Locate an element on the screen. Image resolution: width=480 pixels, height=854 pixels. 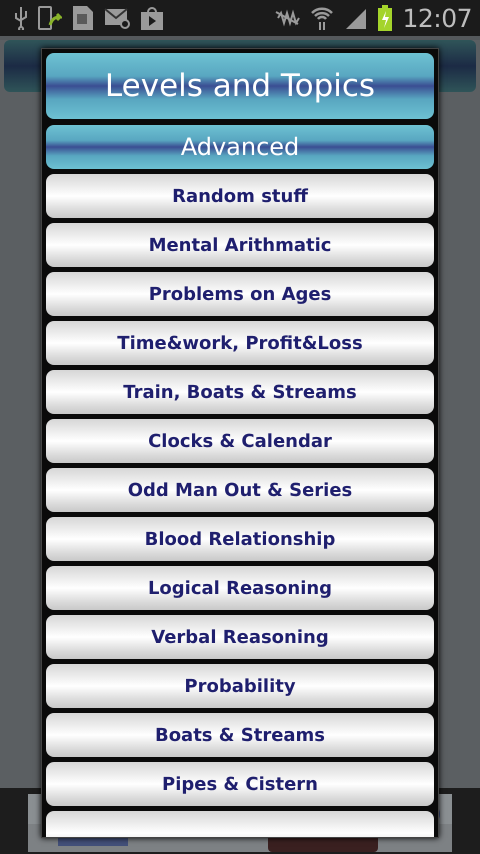
wifi-icon is located at coordinates (322, 18).